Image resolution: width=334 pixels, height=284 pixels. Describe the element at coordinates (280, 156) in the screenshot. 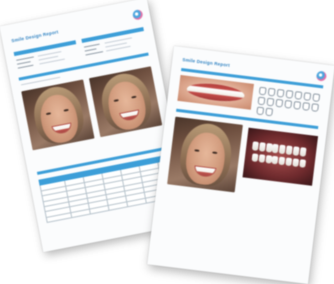

I see `intraoral-photo` at that location.